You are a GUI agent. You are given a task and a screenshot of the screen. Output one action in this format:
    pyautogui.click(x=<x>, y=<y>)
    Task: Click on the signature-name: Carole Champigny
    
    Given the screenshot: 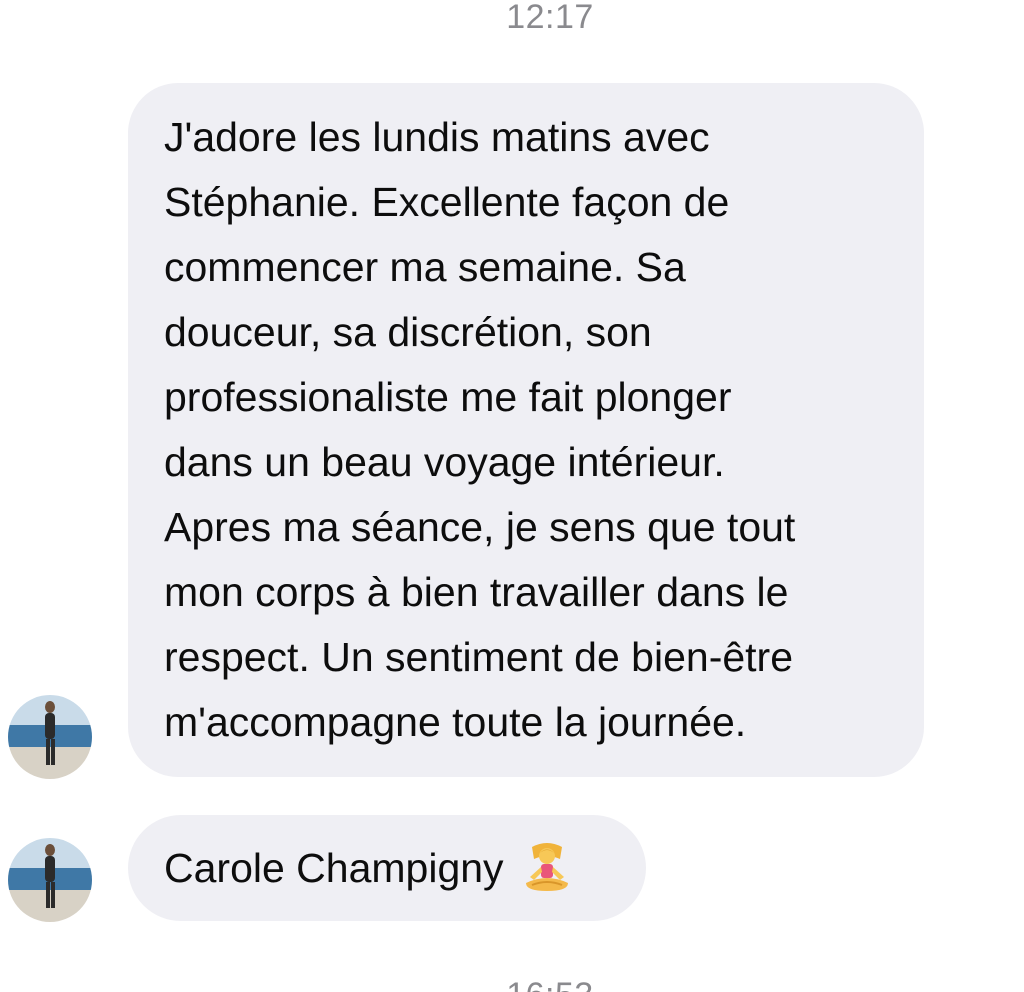 What is the action you would take?
    pyautogui.click(x=334, y=867)
    